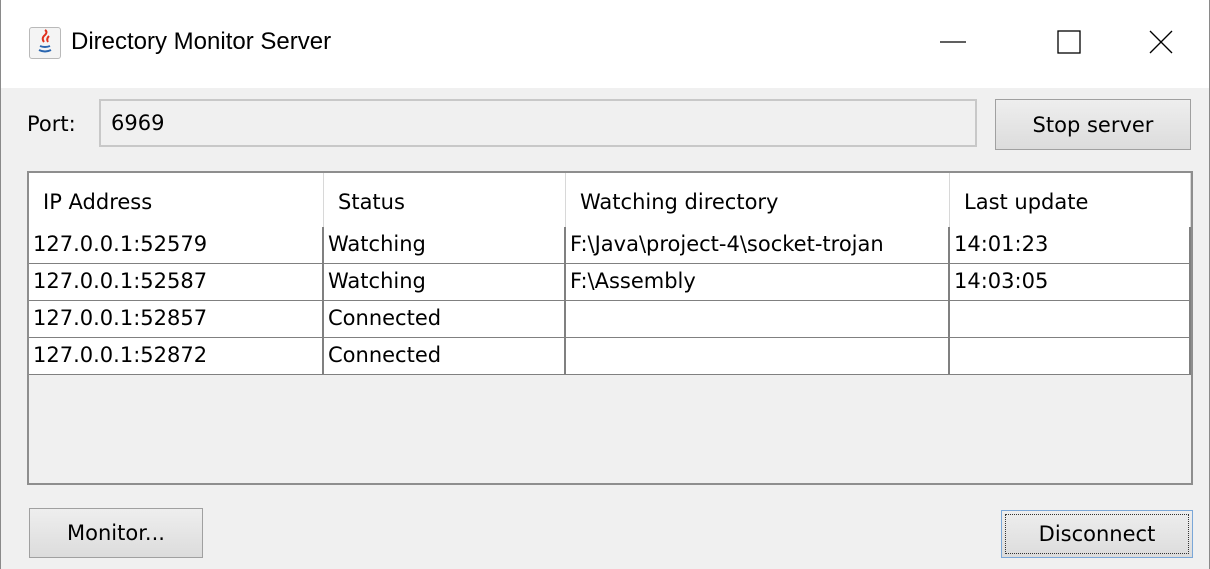 This screenshot has width=1210, height=569. Describe the element at coordinates (176, 282) in the screenshot. I see `cell-ip-address: 127.0.0.1:52587` at that location.